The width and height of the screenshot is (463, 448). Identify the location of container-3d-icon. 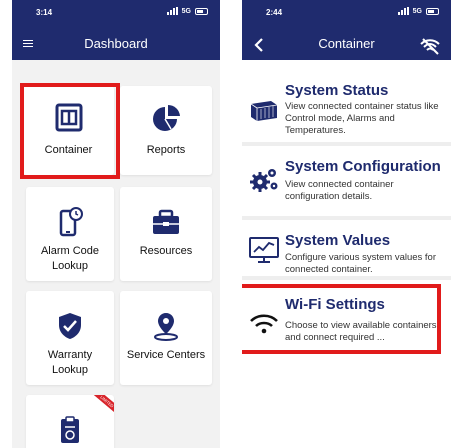
(264, 111).